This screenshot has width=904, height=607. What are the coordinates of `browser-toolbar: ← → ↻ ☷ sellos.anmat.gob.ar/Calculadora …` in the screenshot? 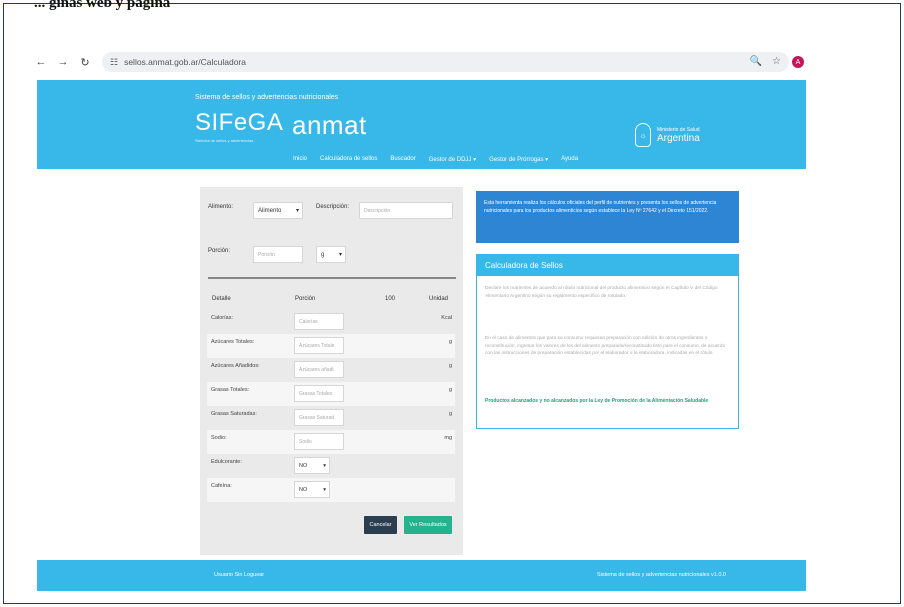 It's located at (419, 62).